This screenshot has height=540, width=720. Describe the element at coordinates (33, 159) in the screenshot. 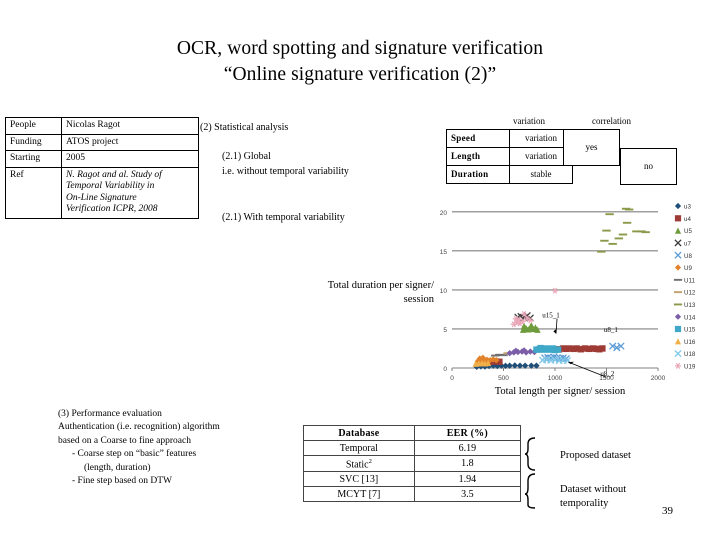

I see `info-key-starting: Starting` at that location.